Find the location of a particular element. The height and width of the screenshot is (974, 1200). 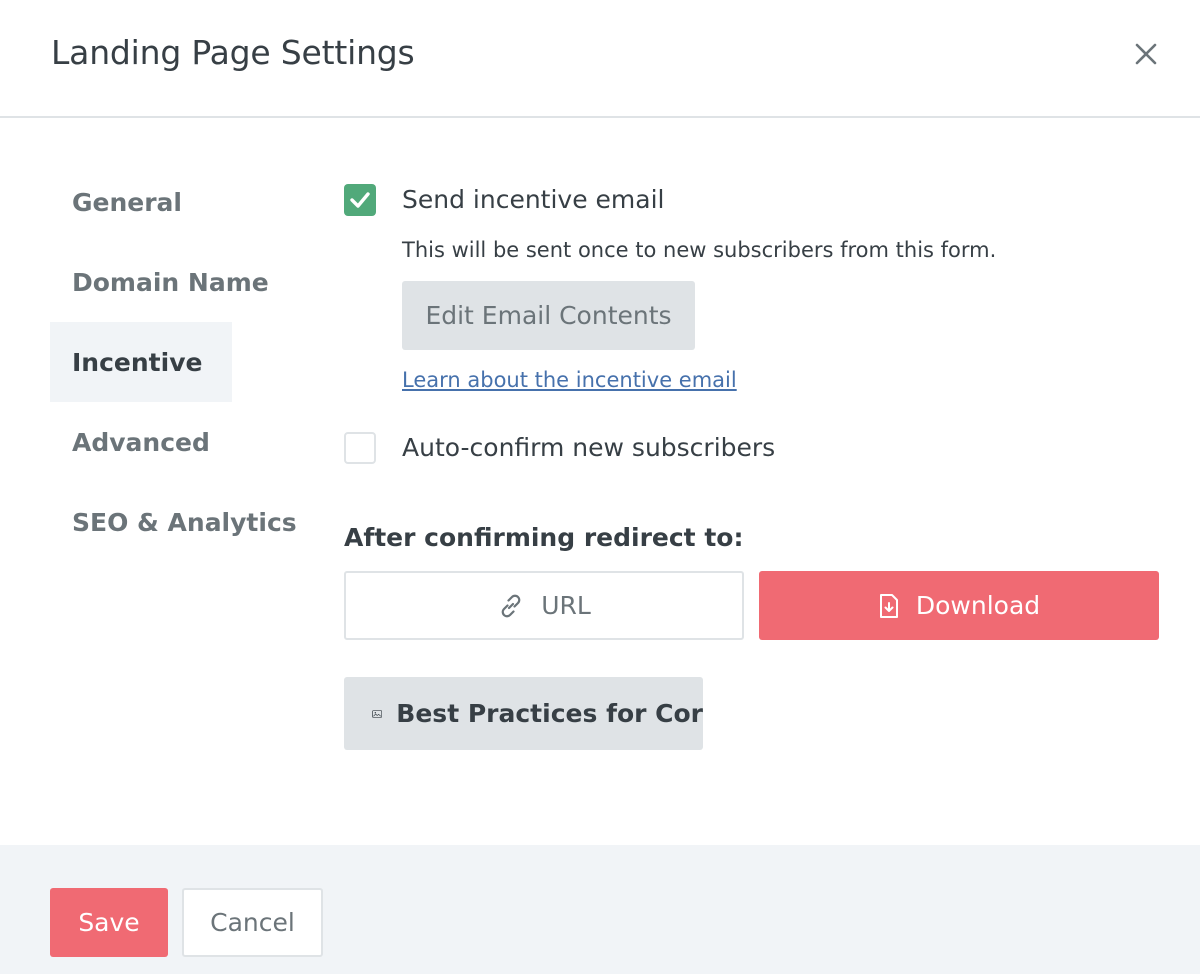

auto-confirm-label: Auto-confirm new subscribers is located at coordinates (589, 447).